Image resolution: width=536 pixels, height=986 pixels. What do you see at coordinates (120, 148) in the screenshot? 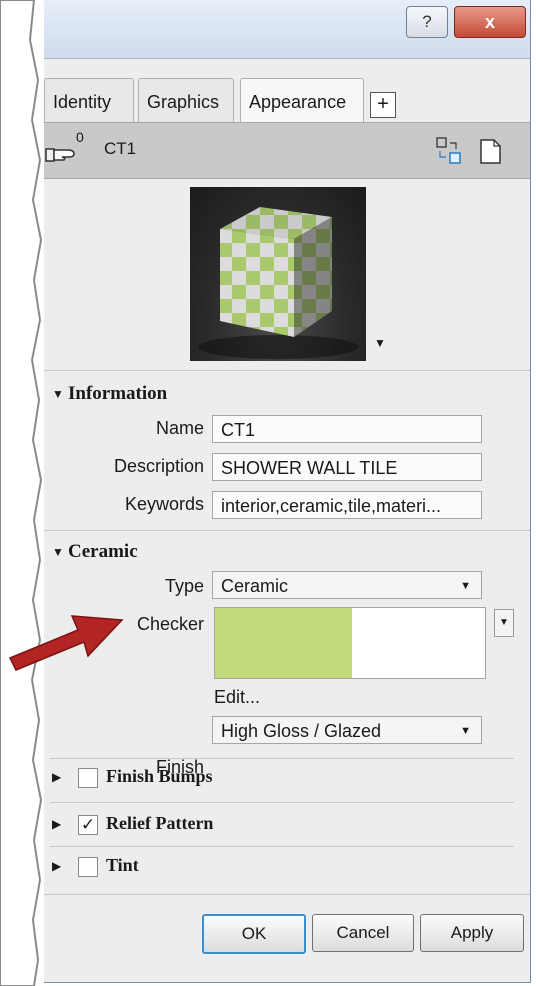
I see `asset-name: CT1` at bounding box center [120, 148].